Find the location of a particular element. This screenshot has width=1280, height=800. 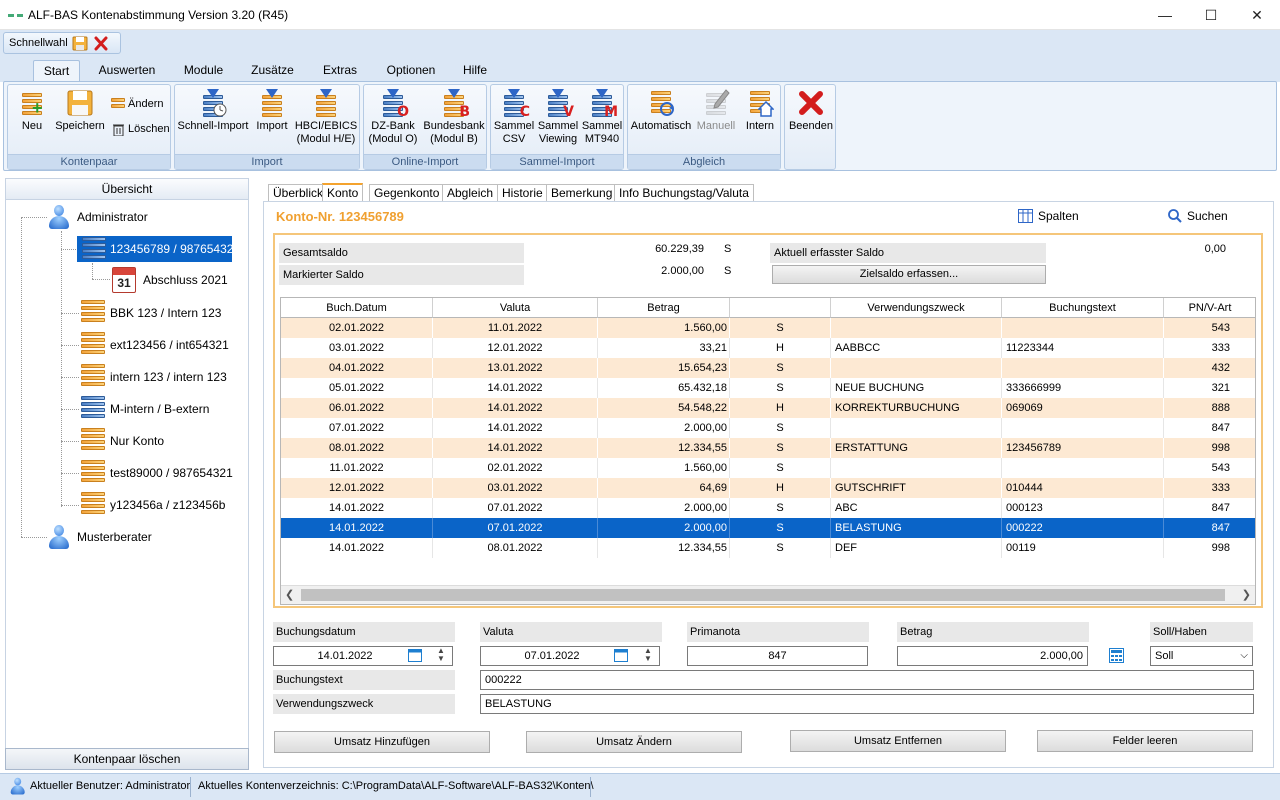

delete-icon is located at coordinates (101, 43).